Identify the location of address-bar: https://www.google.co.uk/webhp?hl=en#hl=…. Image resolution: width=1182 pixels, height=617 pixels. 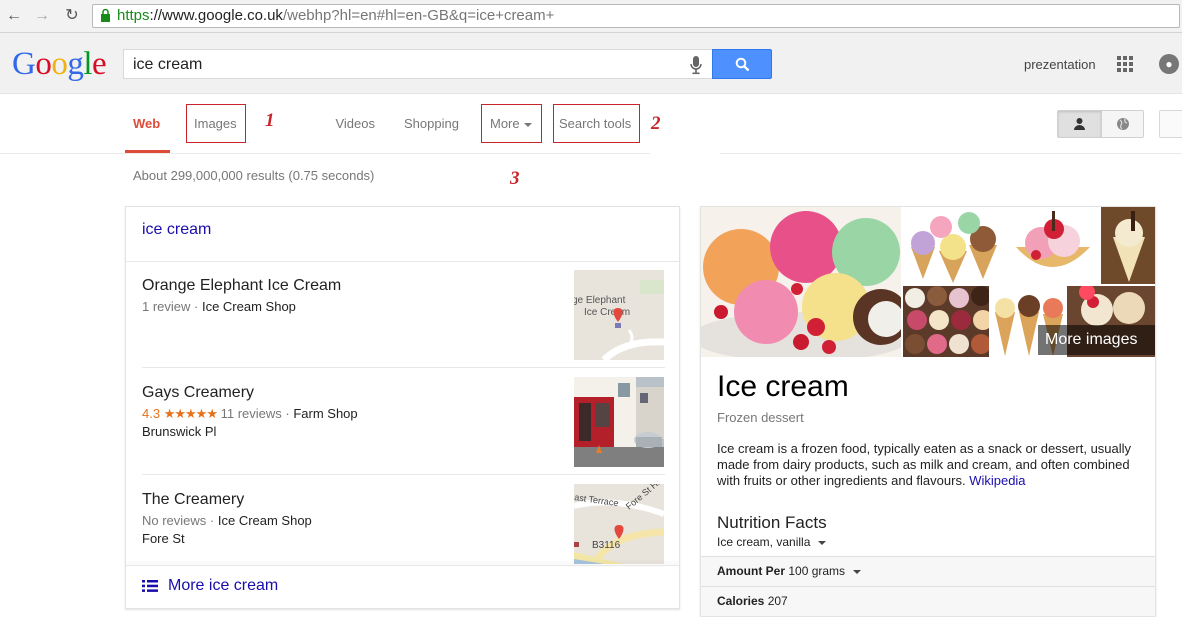
(636, 16).